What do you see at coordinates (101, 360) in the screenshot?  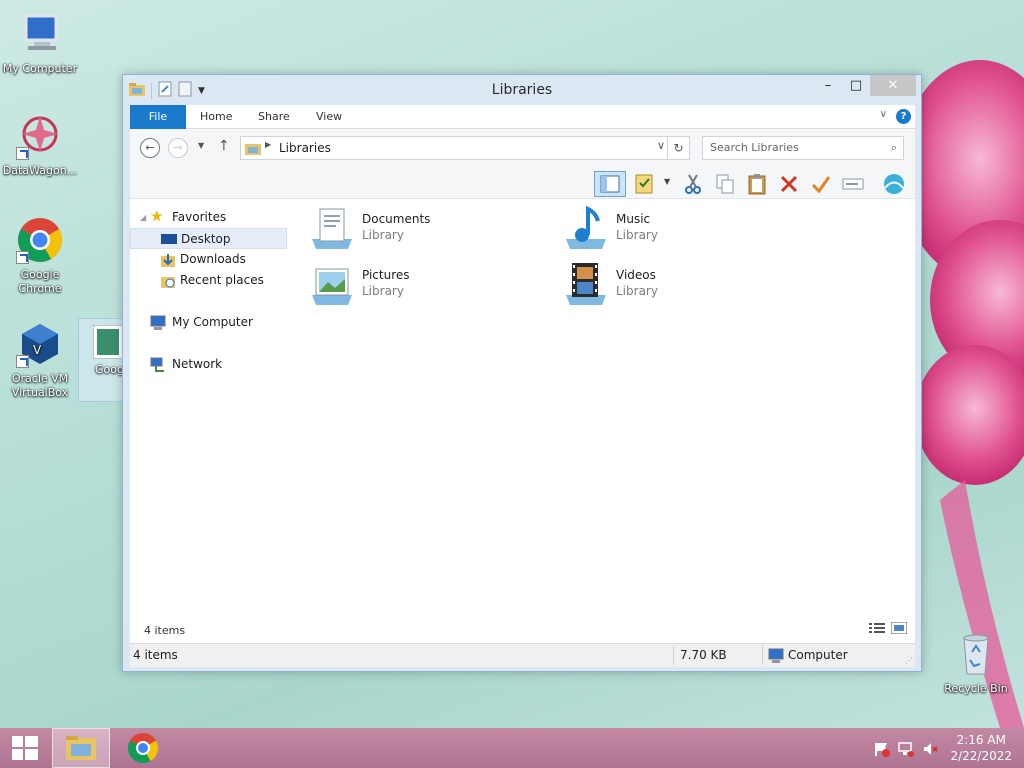 I see `desktop-icon-chrome-installer: Goog Chro` at bounding box center [101, 360].